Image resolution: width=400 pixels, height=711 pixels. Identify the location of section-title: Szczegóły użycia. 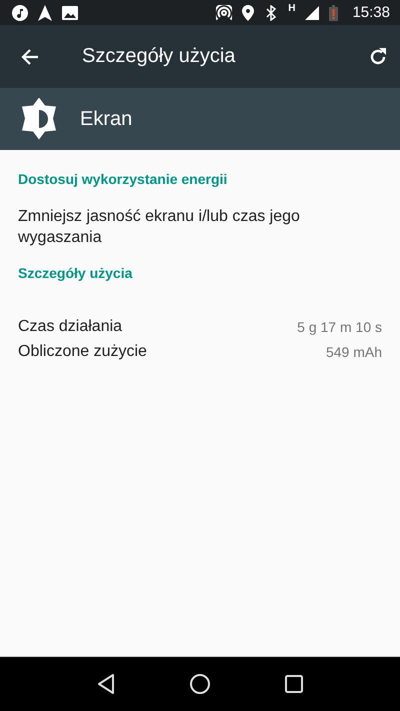
(76, 273).